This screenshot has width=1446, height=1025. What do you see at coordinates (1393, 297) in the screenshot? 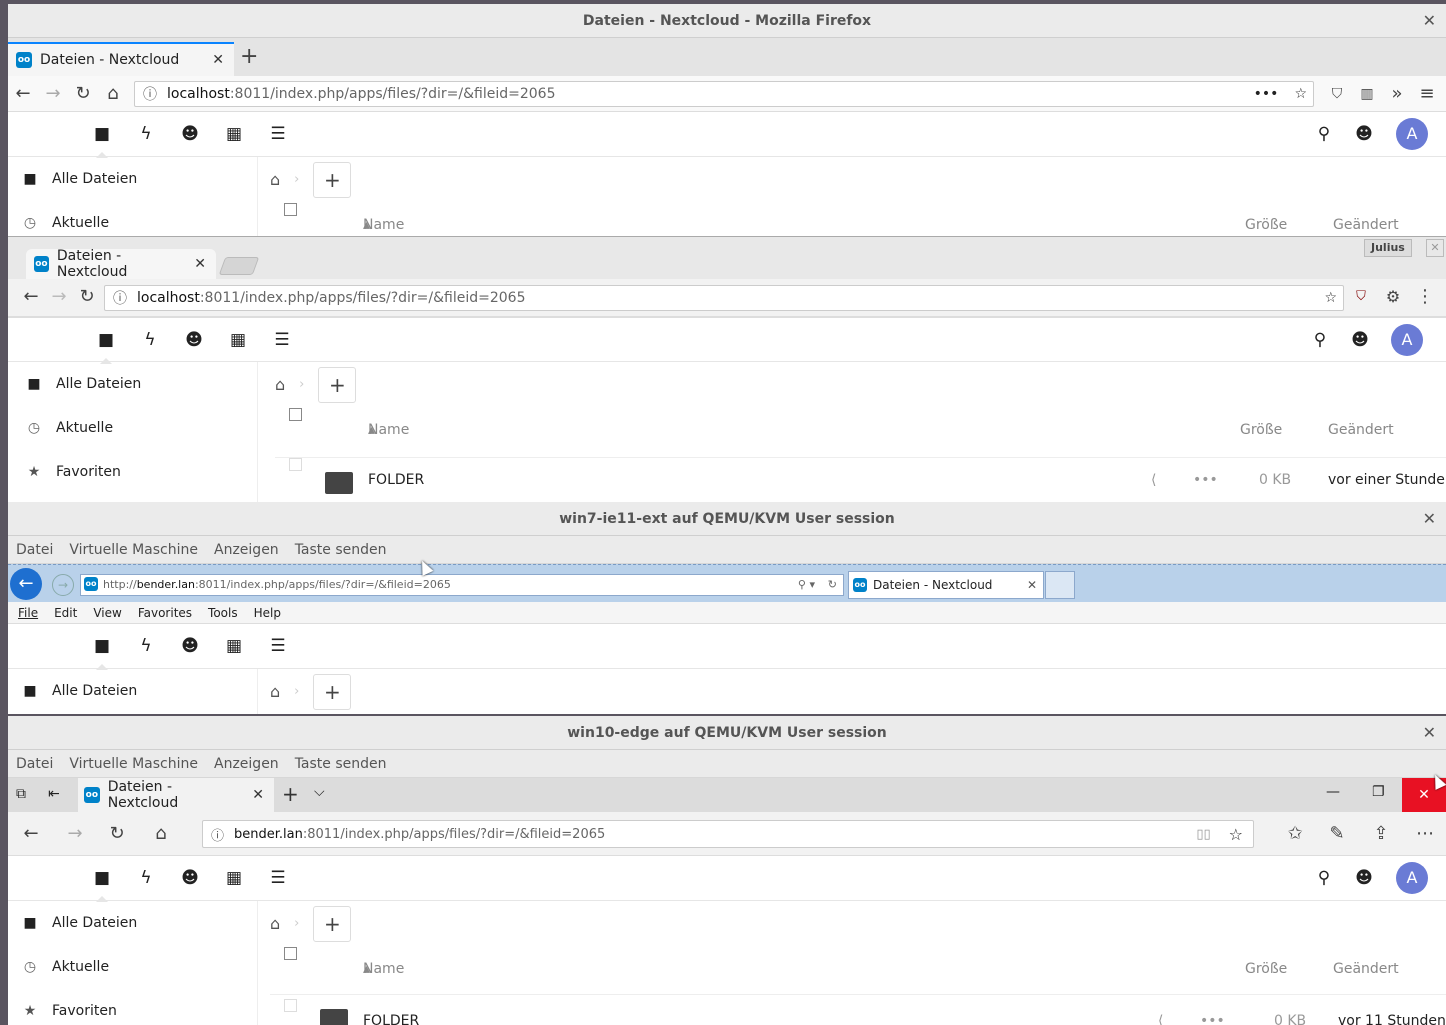
I see `extension-gear-icon: ⚙` at bounding box center [1393, 297].